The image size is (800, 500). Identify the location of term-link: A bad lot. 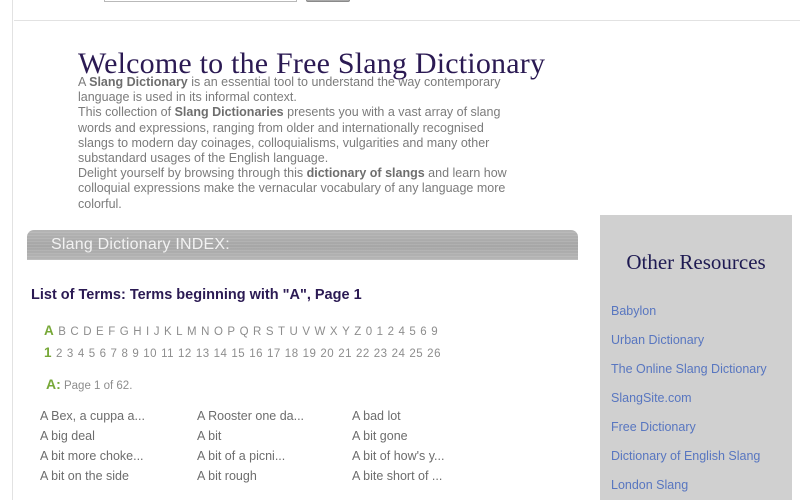
(429, 416).